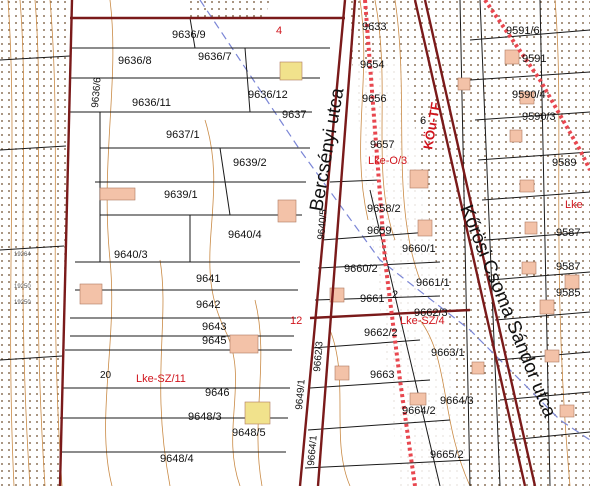  I want to click on parcel-9636-9: 9636/9, so click(189, 35).